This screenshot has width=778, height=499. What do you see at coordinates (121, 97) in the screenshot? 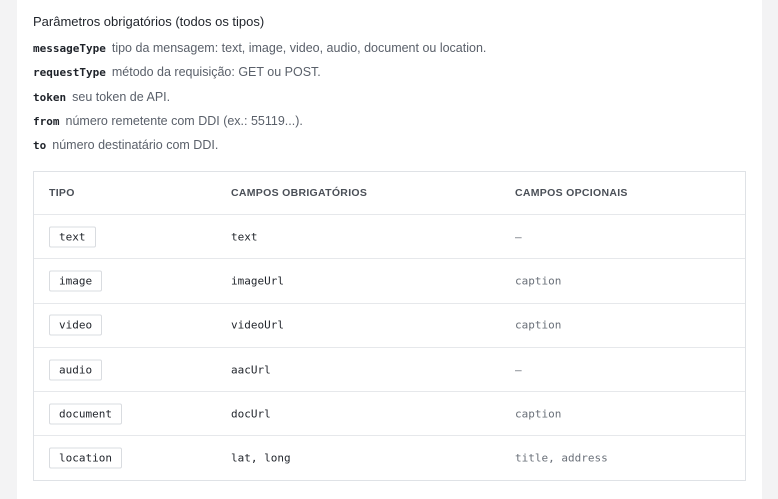
I see `param-description: seu token de API.` at bounding box center [121, 97].